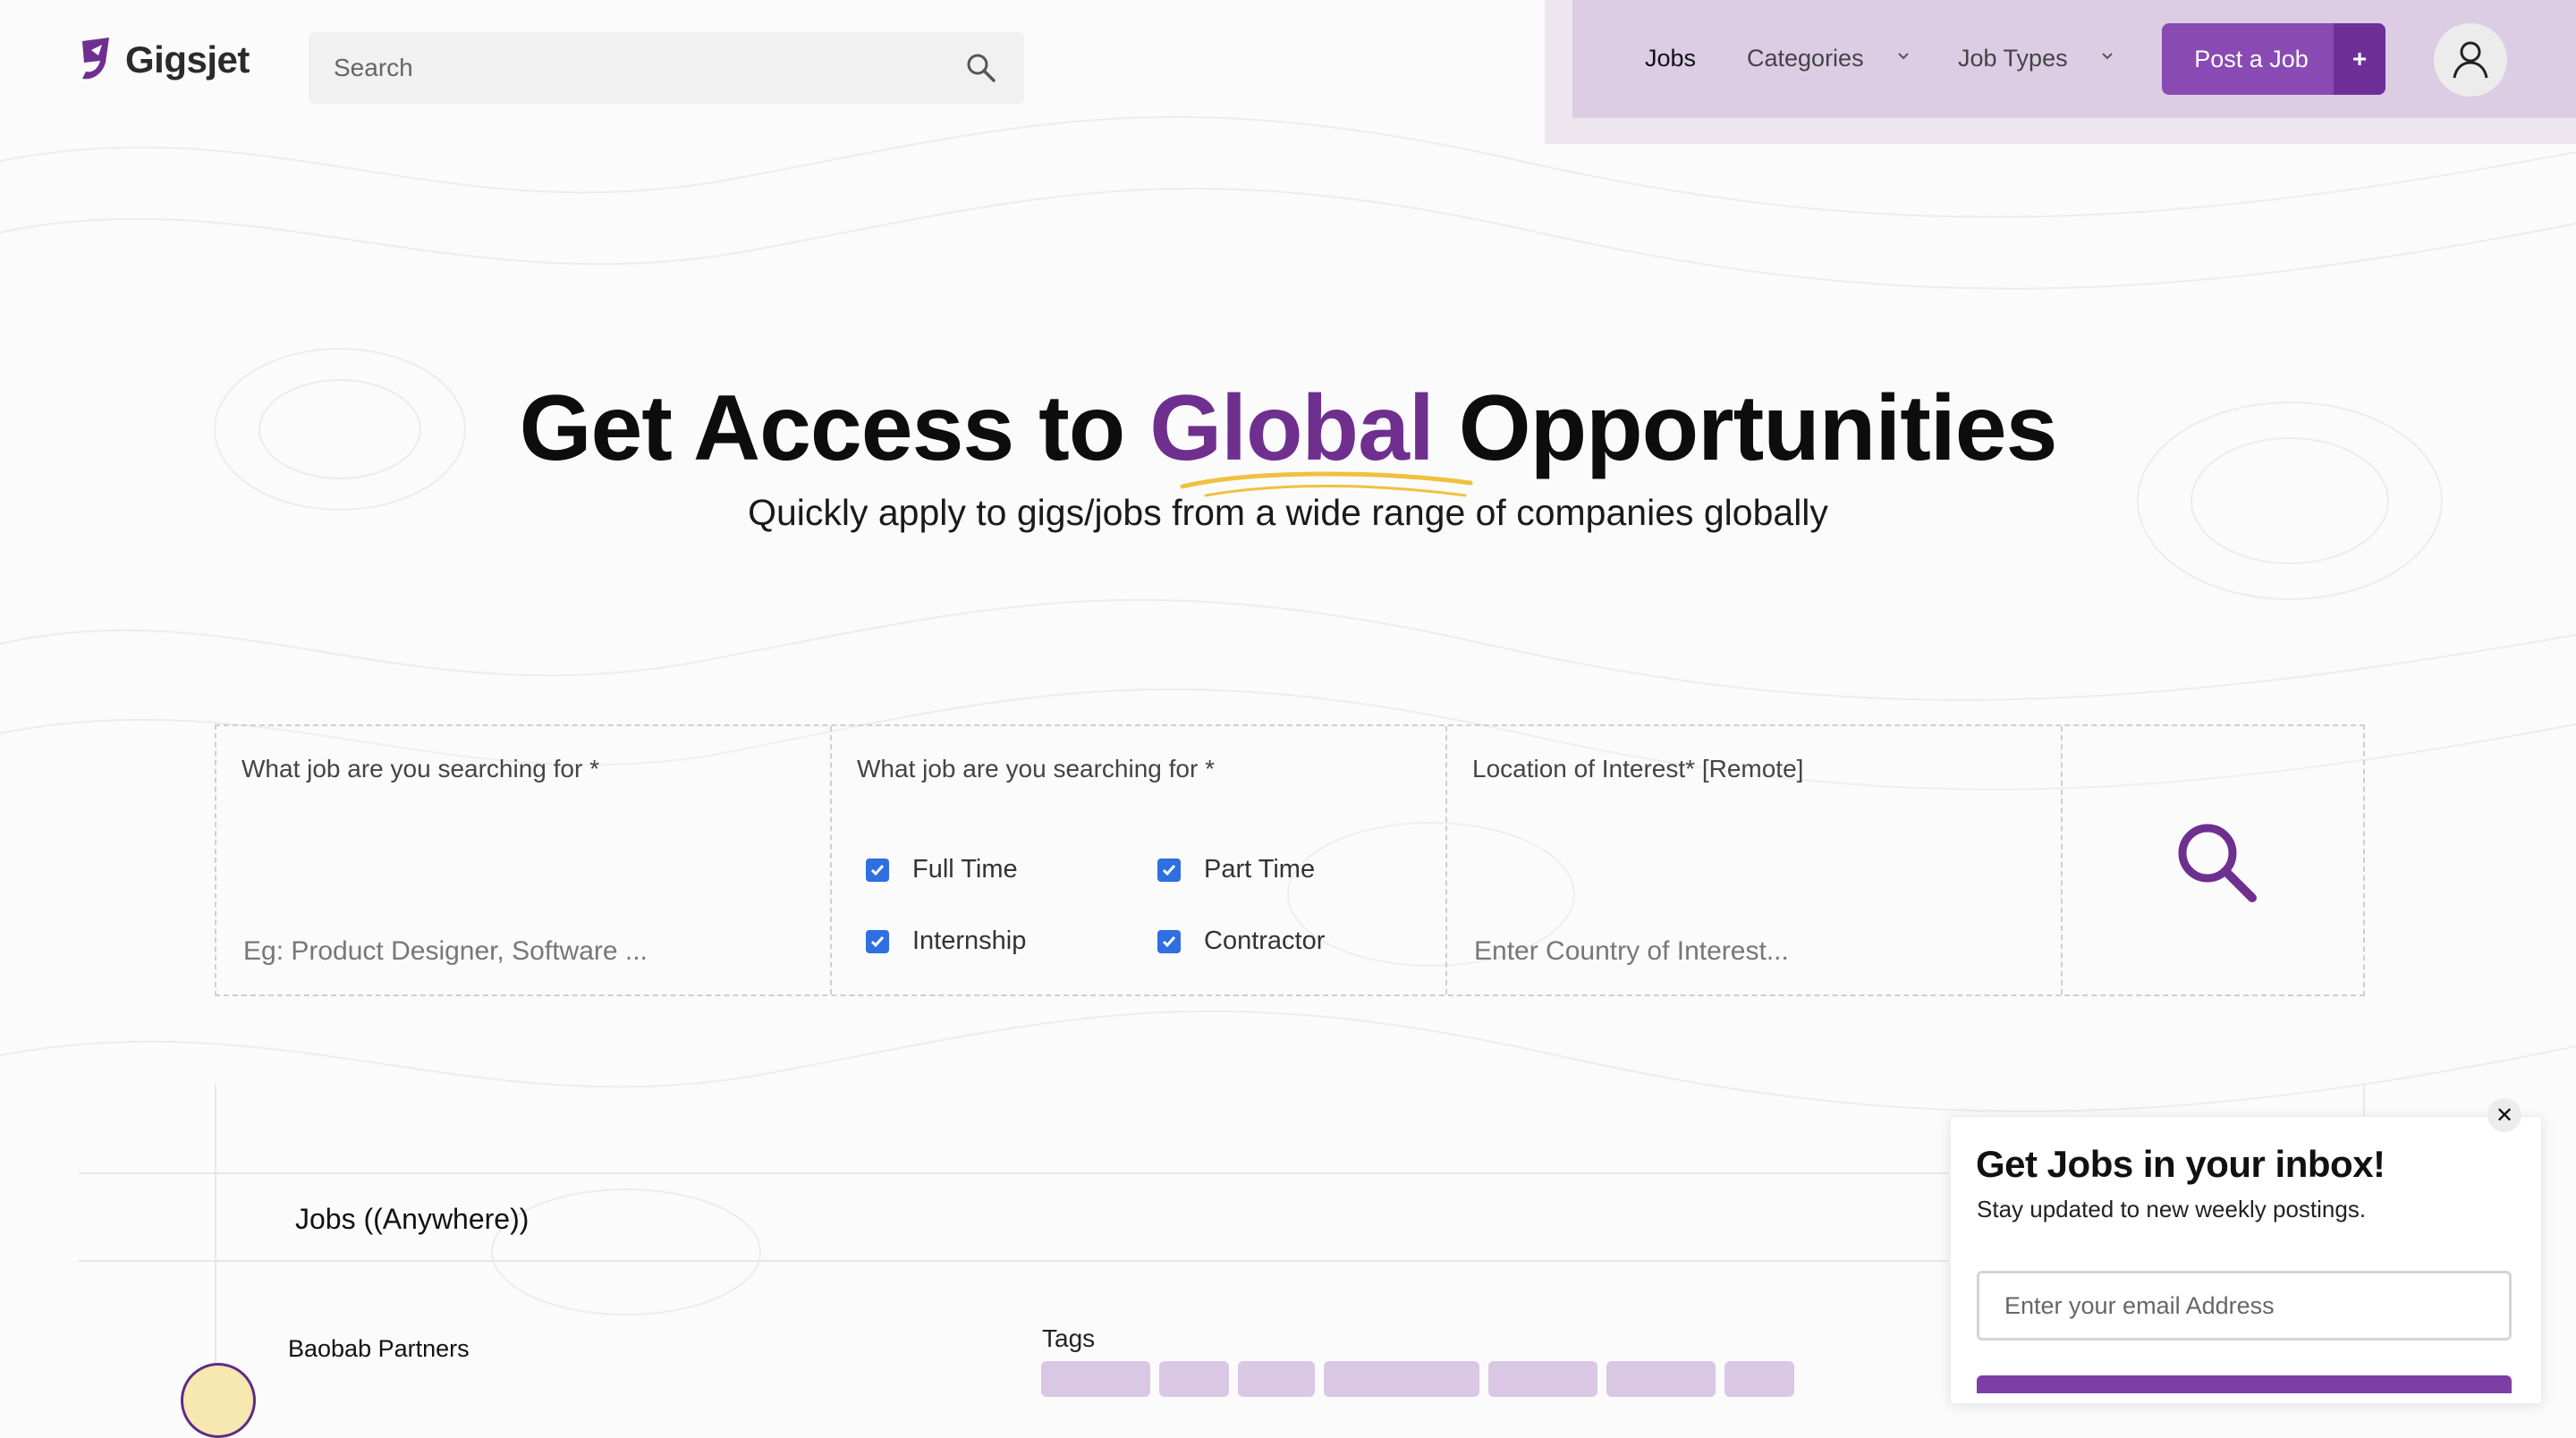 The image size is (2576, 1438). What do you see at coordinates (1745, 428) in the screenshot?
I see `hero-title-end: Opportunities` at bounding box center [1745, 428].